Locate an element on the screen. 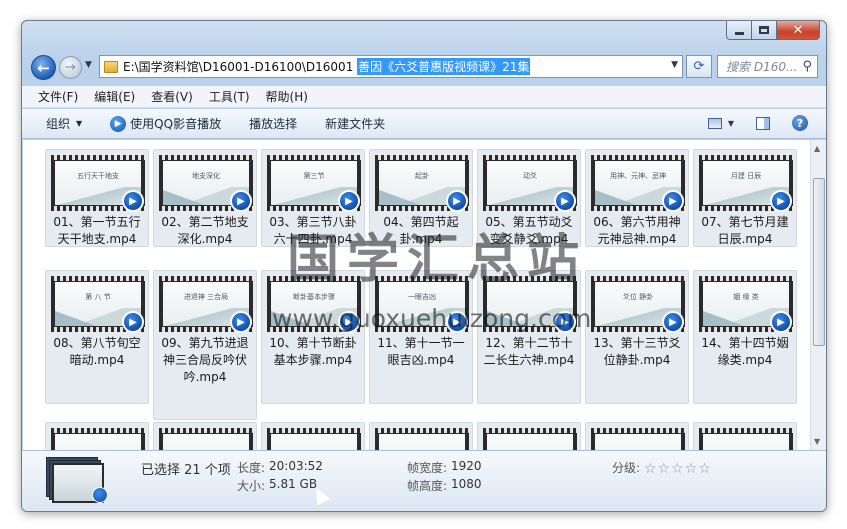 This screenshot has height=529, width=847. close-button: ✕ is located at coordinates (798, 30).